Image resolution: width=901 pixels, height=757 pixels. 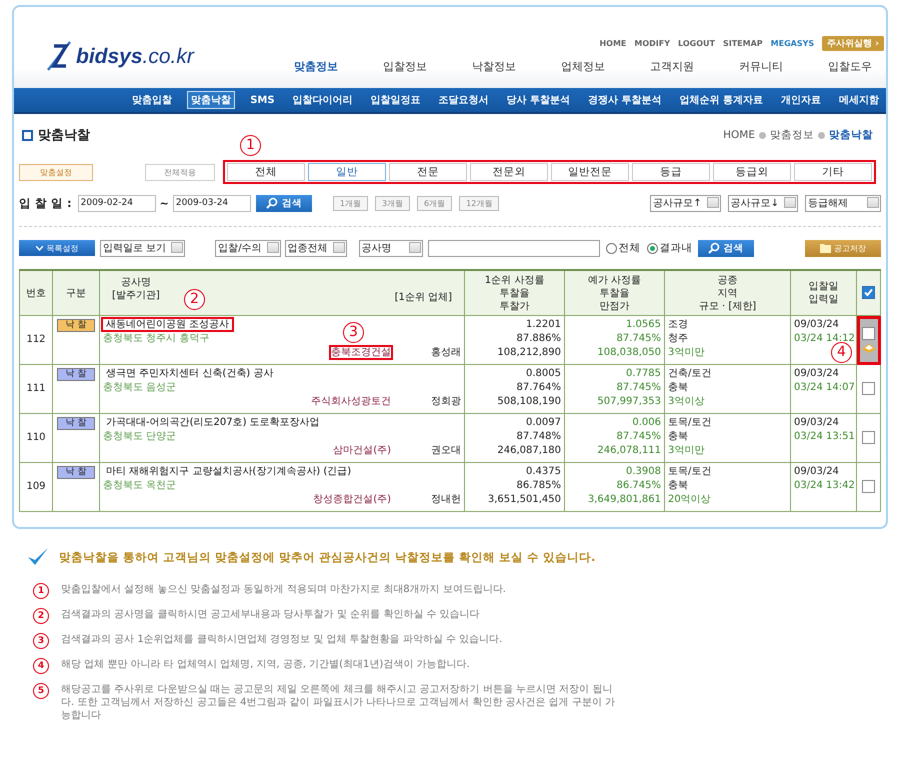 I want to click on main-nav-item: 고객지원, so click(x=694, y=66).